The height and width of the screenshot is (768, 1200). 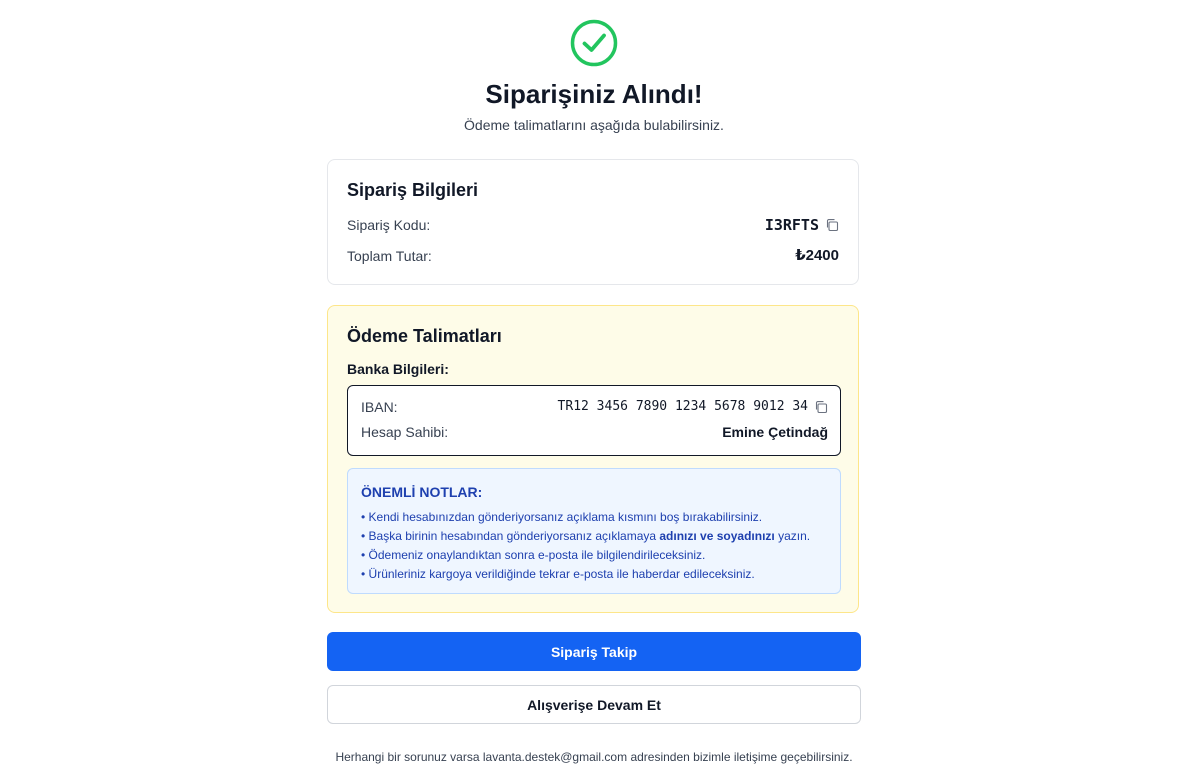 What do you see at coordinates (594, 94) in the screenshot?
I see `page-title: Siparişiniz Alındı!` at bounding box center [594, 94].